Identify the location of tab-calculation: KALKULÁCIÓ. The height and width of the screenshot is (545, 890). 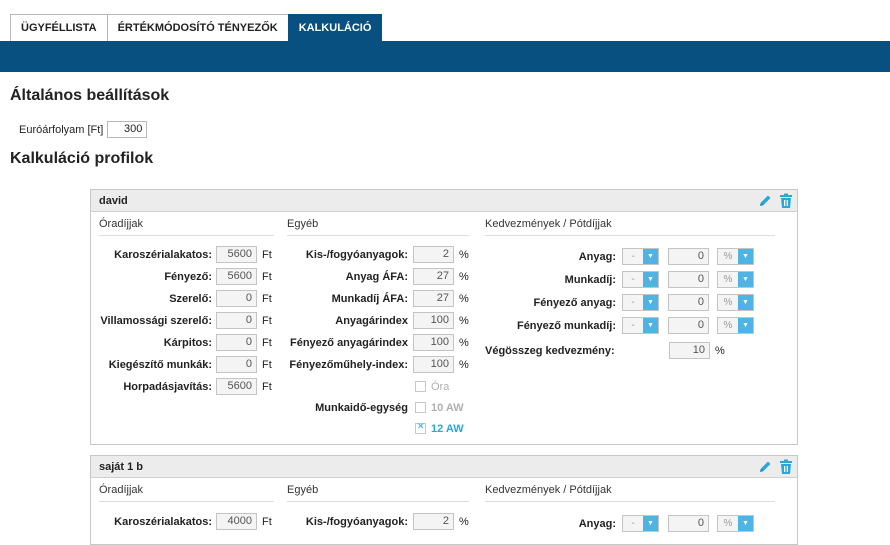
(335, 27).